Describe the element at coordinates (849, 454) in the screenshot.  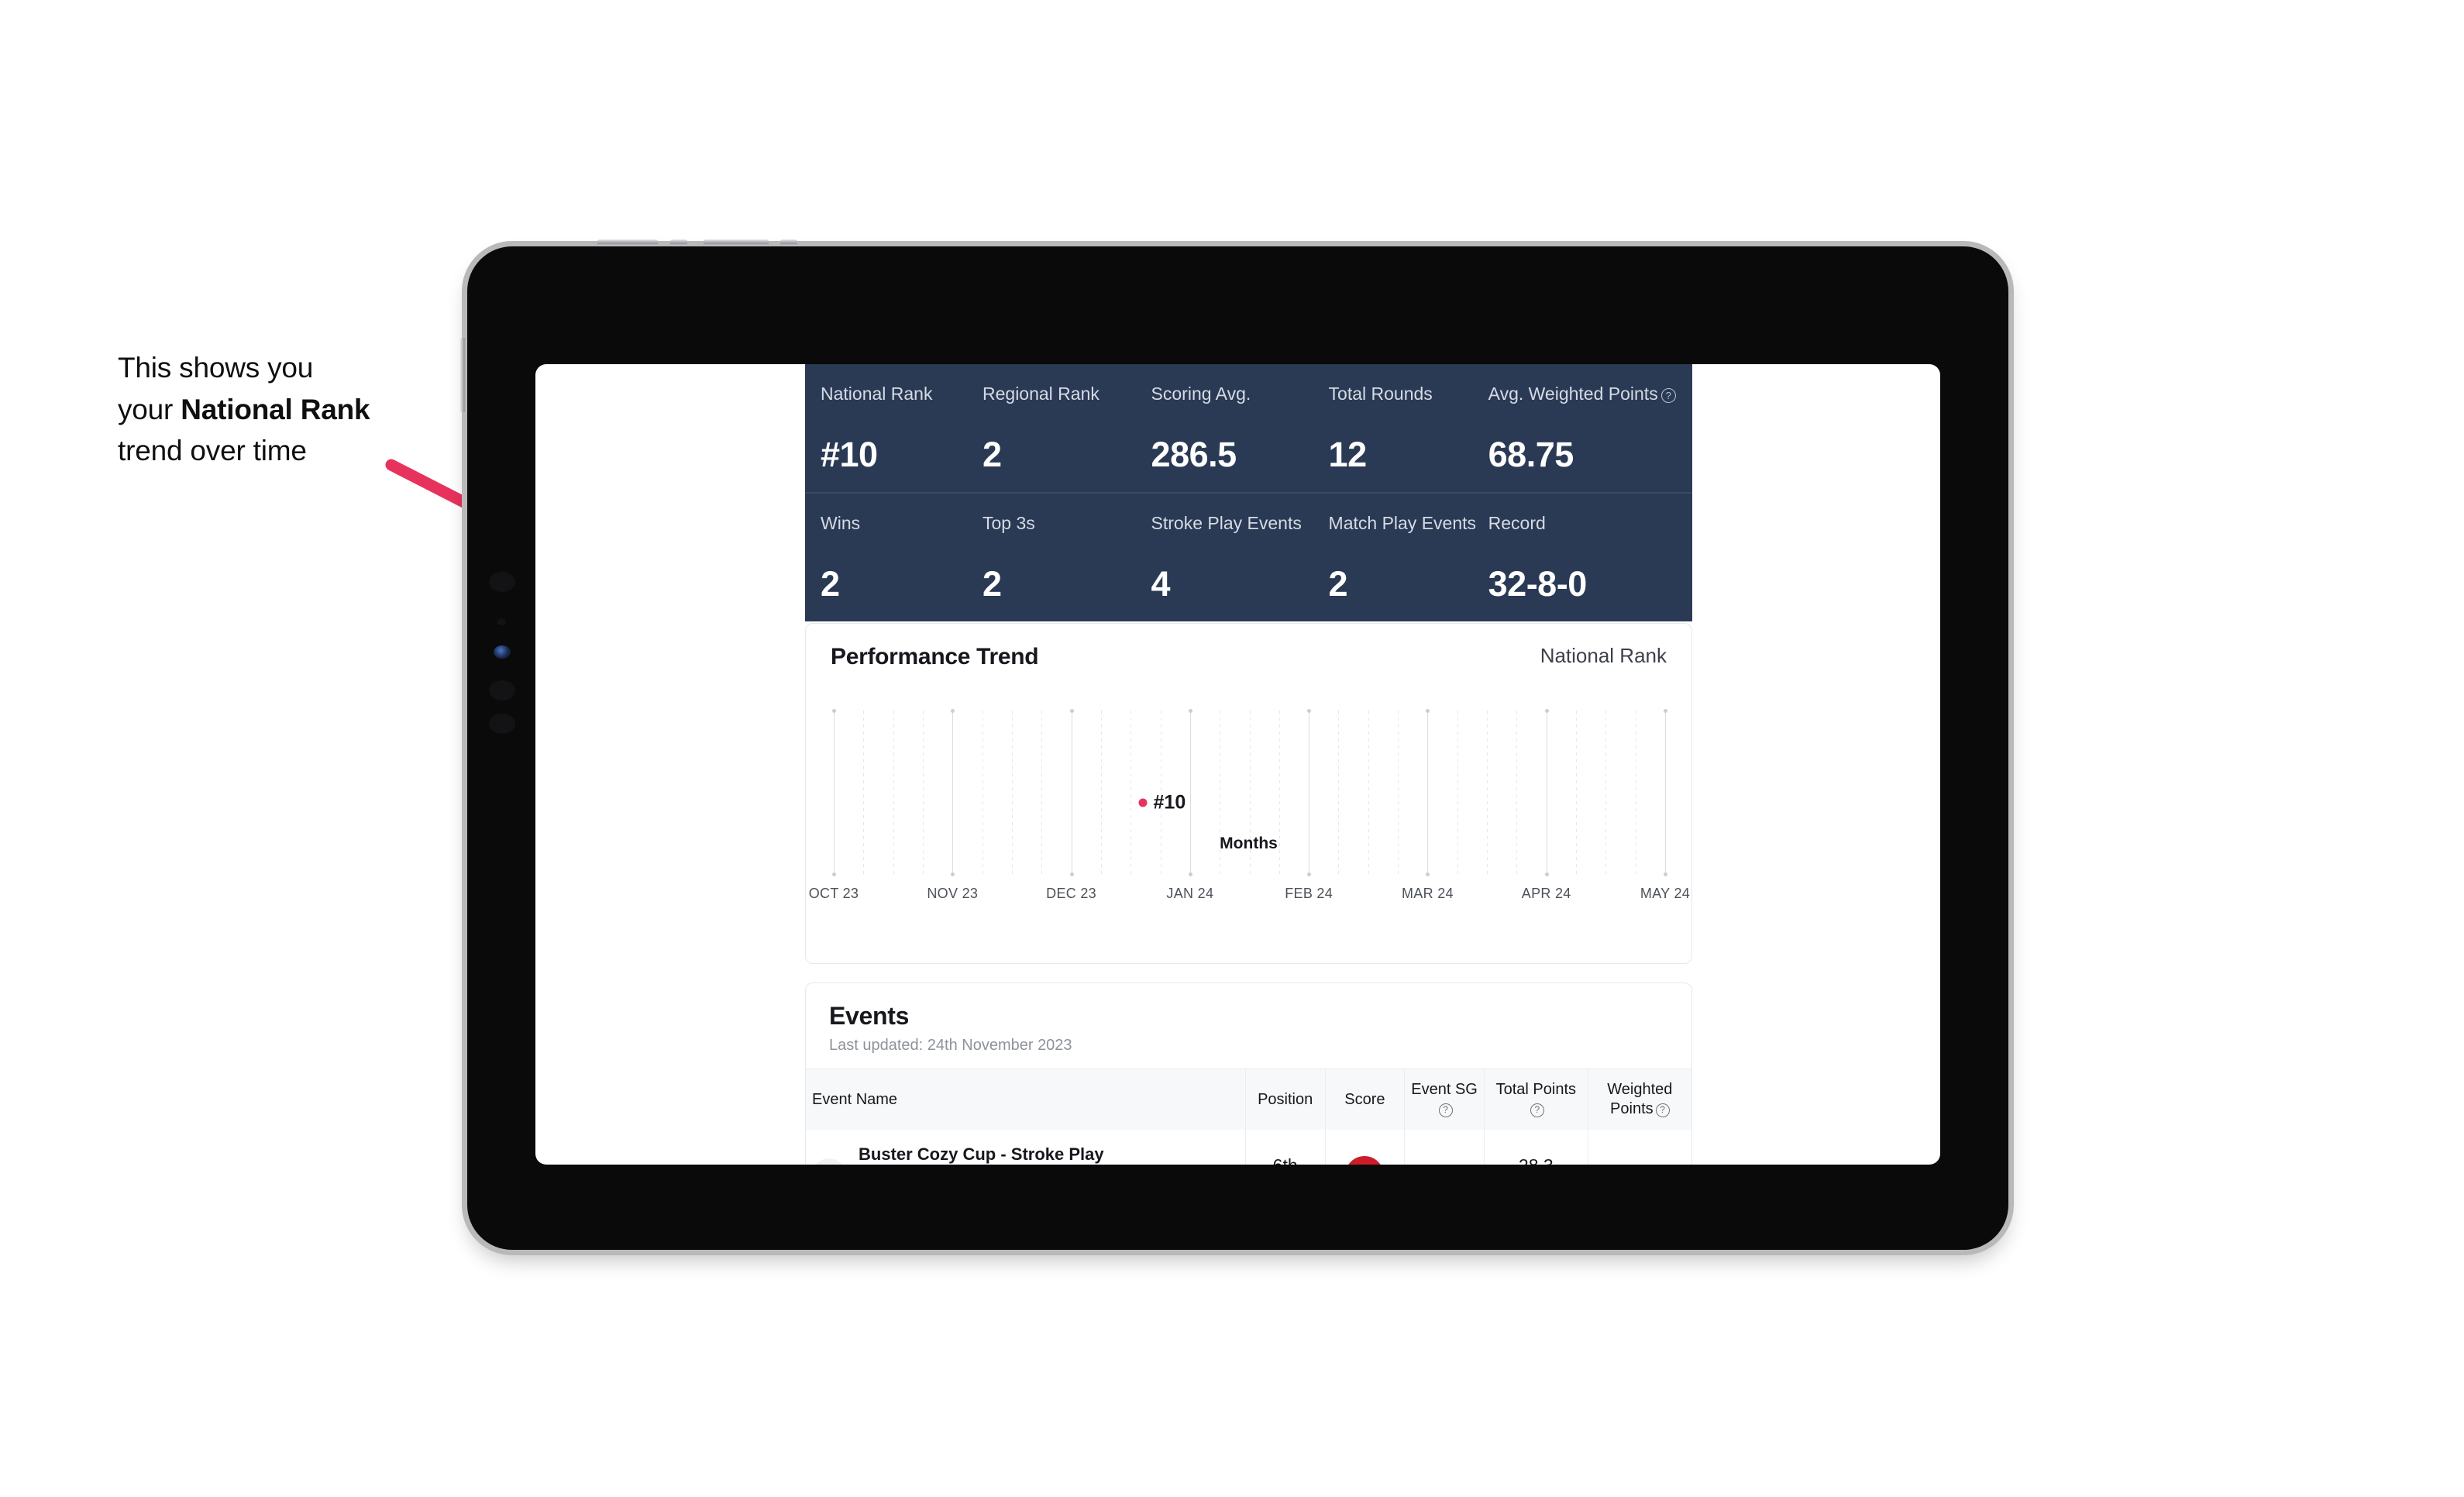
I see `stat-value: #10` at that location.